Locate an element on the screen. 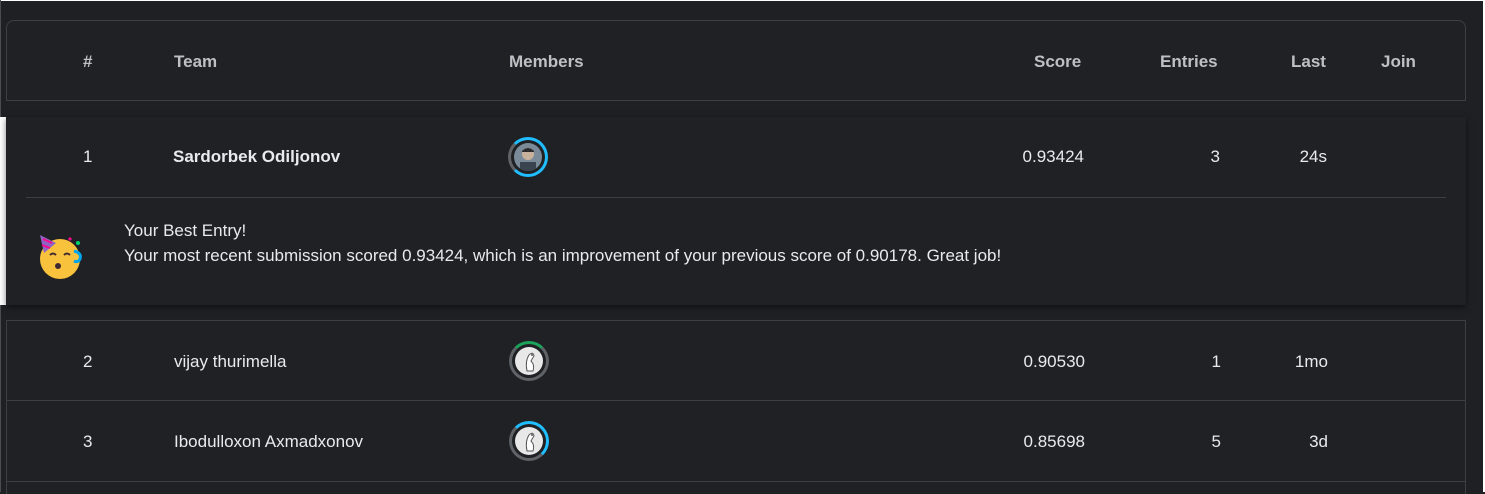 This screenshot has height=494, width=1485. row-score: 0.93424 is located at coordinates (1053, 156).